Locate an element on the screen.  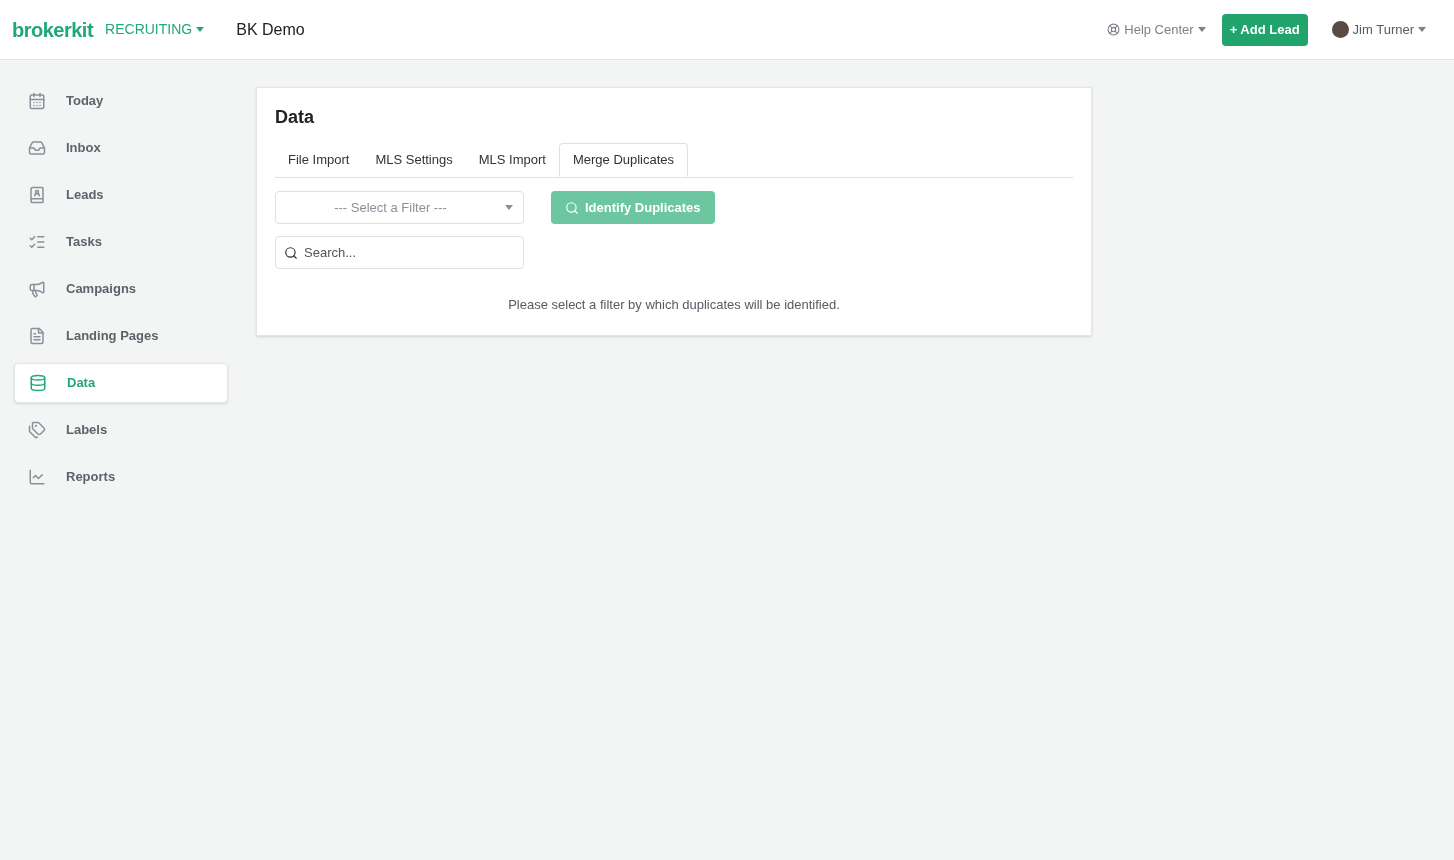
checklist-icon is located at coordinates (37, 242).